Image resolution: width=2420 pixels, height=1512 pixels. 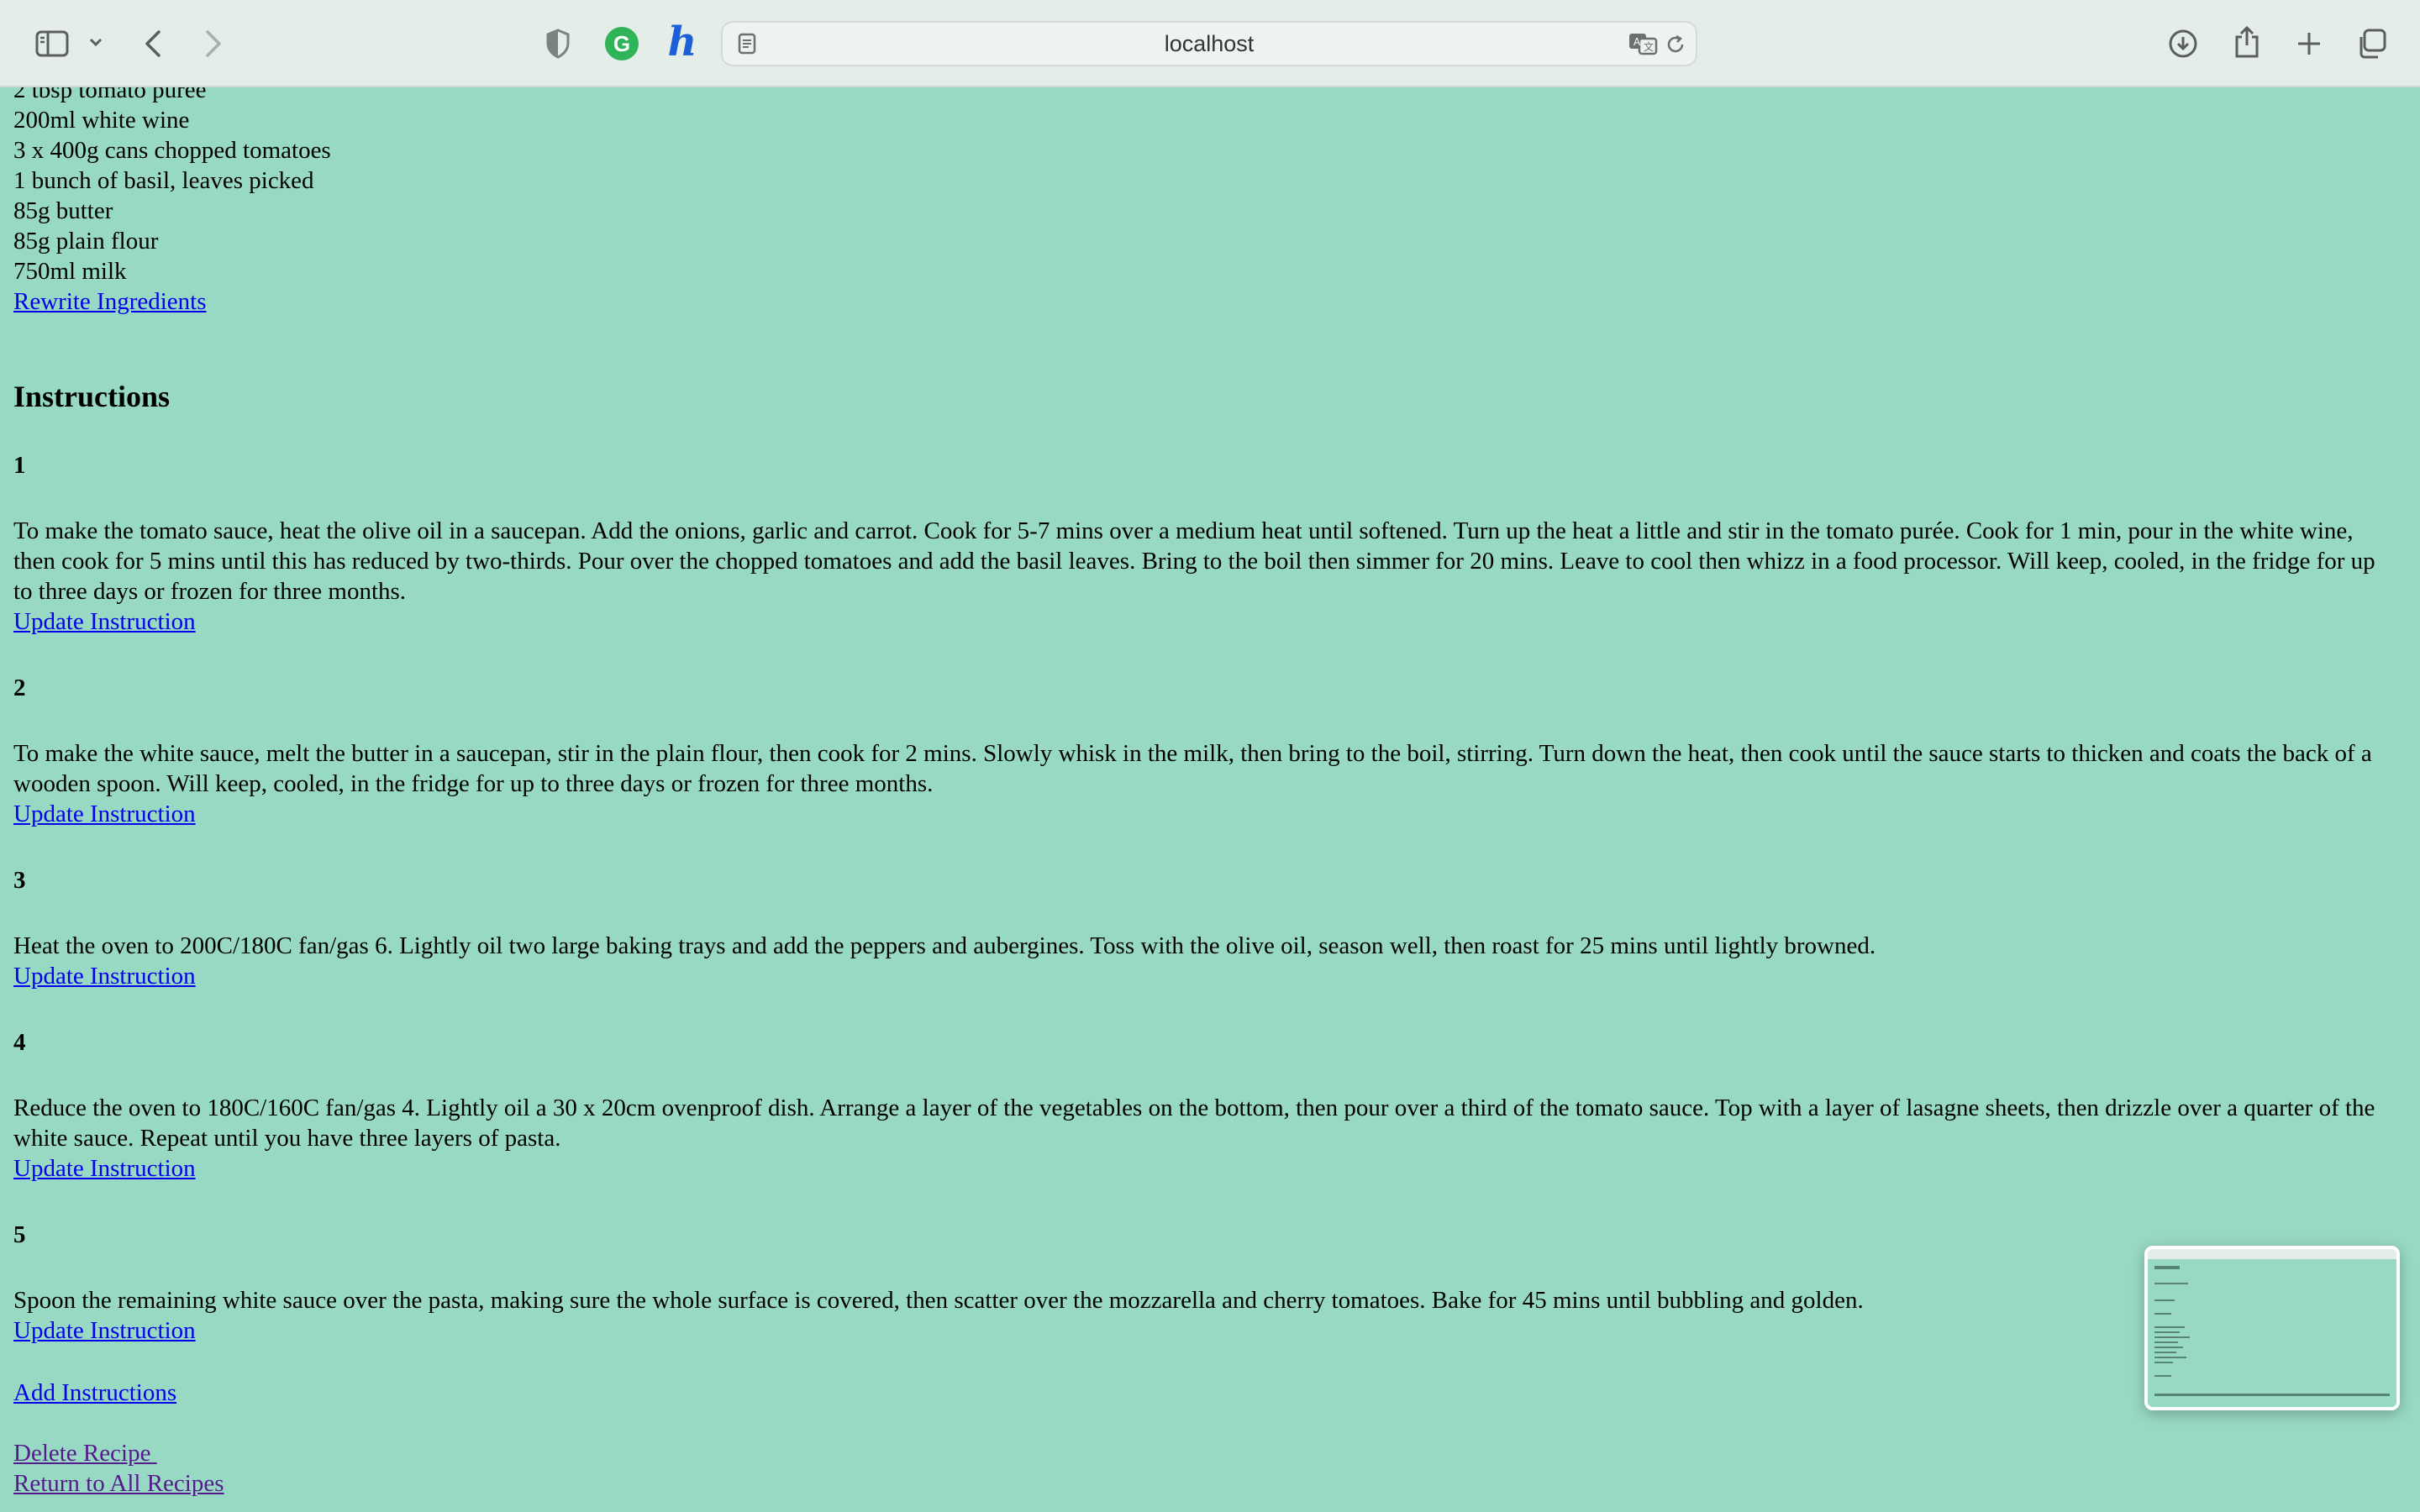 What do you see at coordinates (1637, 42) in the screenshot?
I see `svg-text: A` at bounding box center [1637, 42].